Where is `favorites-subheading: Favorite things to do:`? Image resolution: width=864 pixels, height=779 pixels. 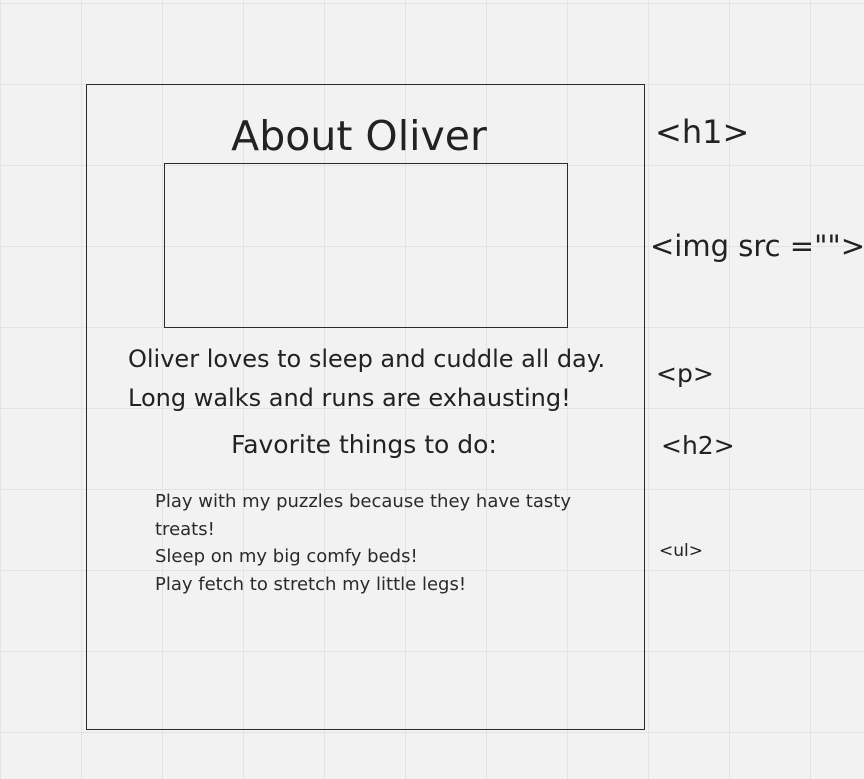 favorites-subheading: Favorite things to do: is located at coordinates (364, 444).